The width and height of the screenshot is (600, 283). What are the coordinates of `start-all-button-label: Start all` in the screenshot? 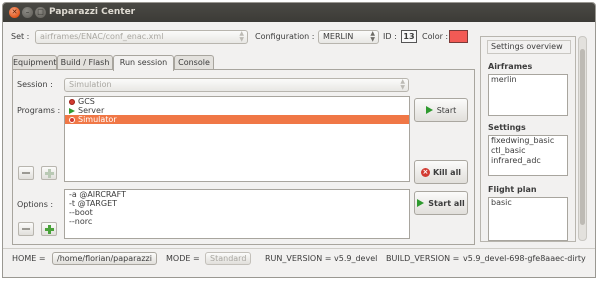 It's located at (446, 203).